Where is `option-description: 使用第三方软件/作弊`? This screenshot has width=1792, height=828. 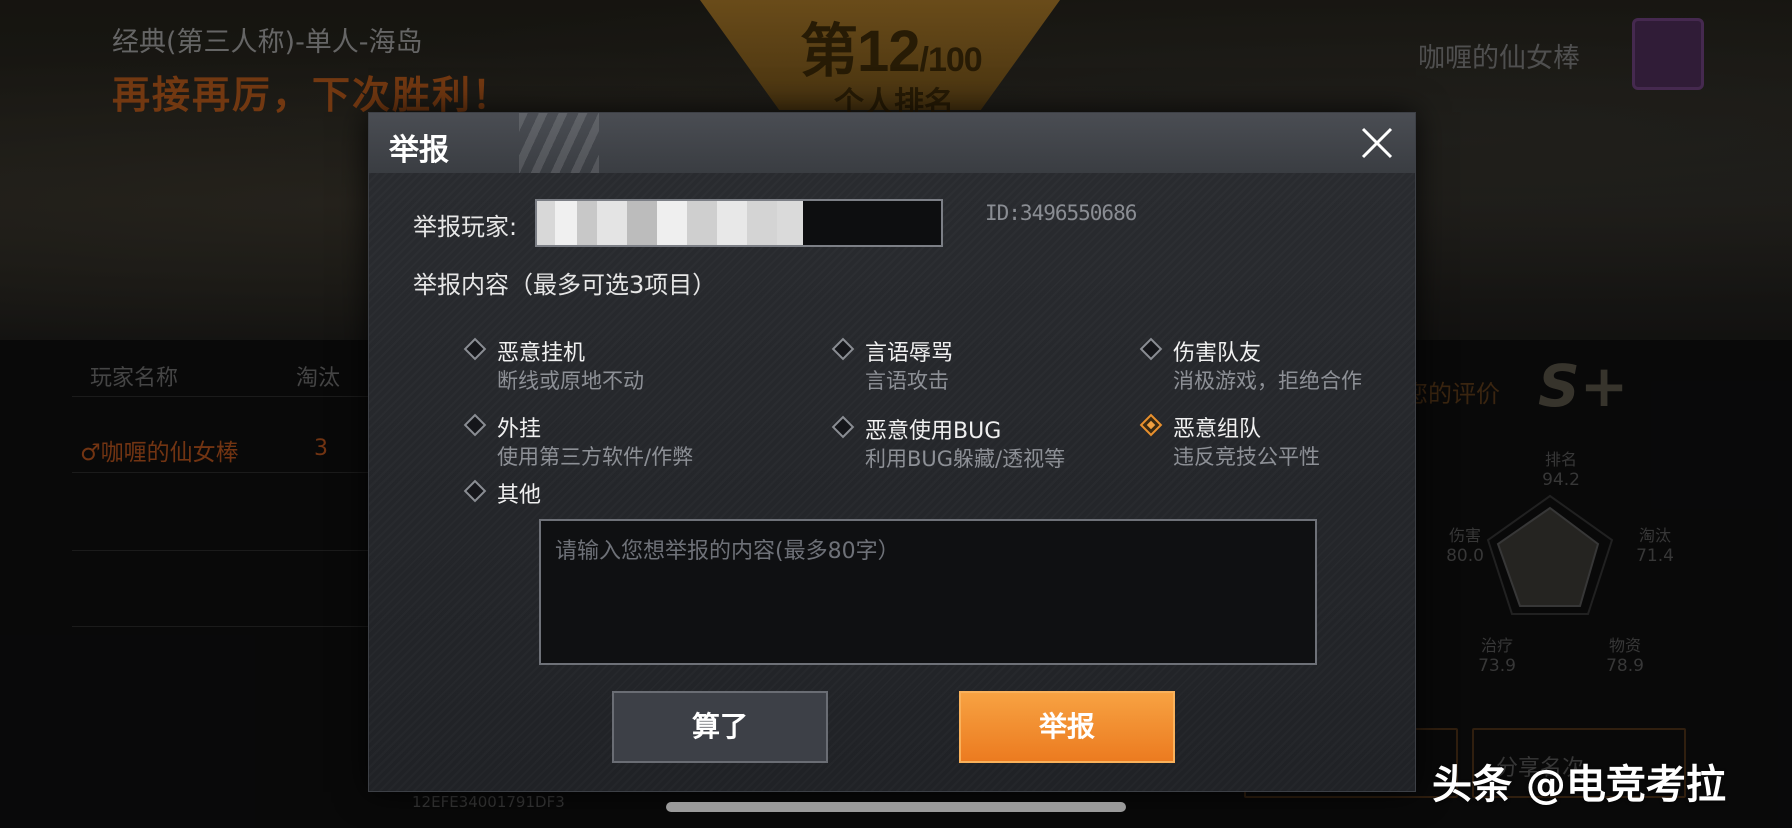 option-description: 使用第三方软件/作弊 is located at coordinates (595, 457).